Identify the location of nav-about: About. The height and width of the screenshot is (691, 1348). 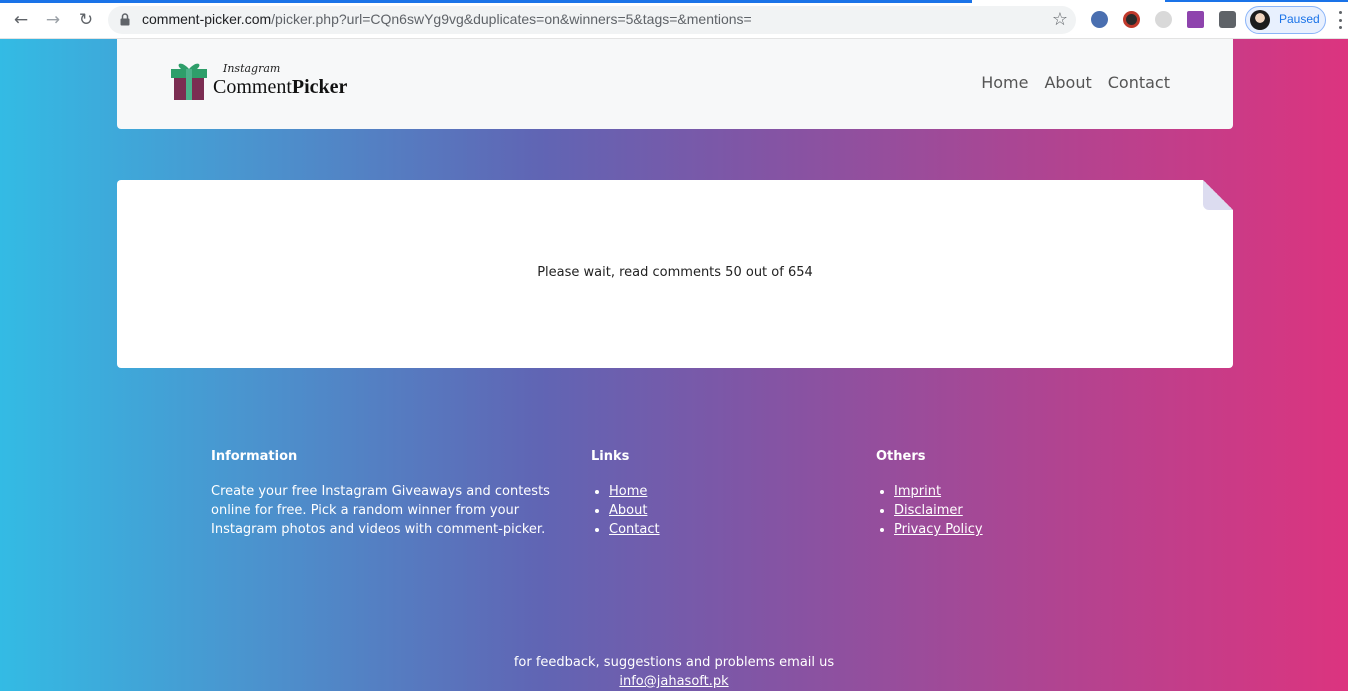
(1067, 82).